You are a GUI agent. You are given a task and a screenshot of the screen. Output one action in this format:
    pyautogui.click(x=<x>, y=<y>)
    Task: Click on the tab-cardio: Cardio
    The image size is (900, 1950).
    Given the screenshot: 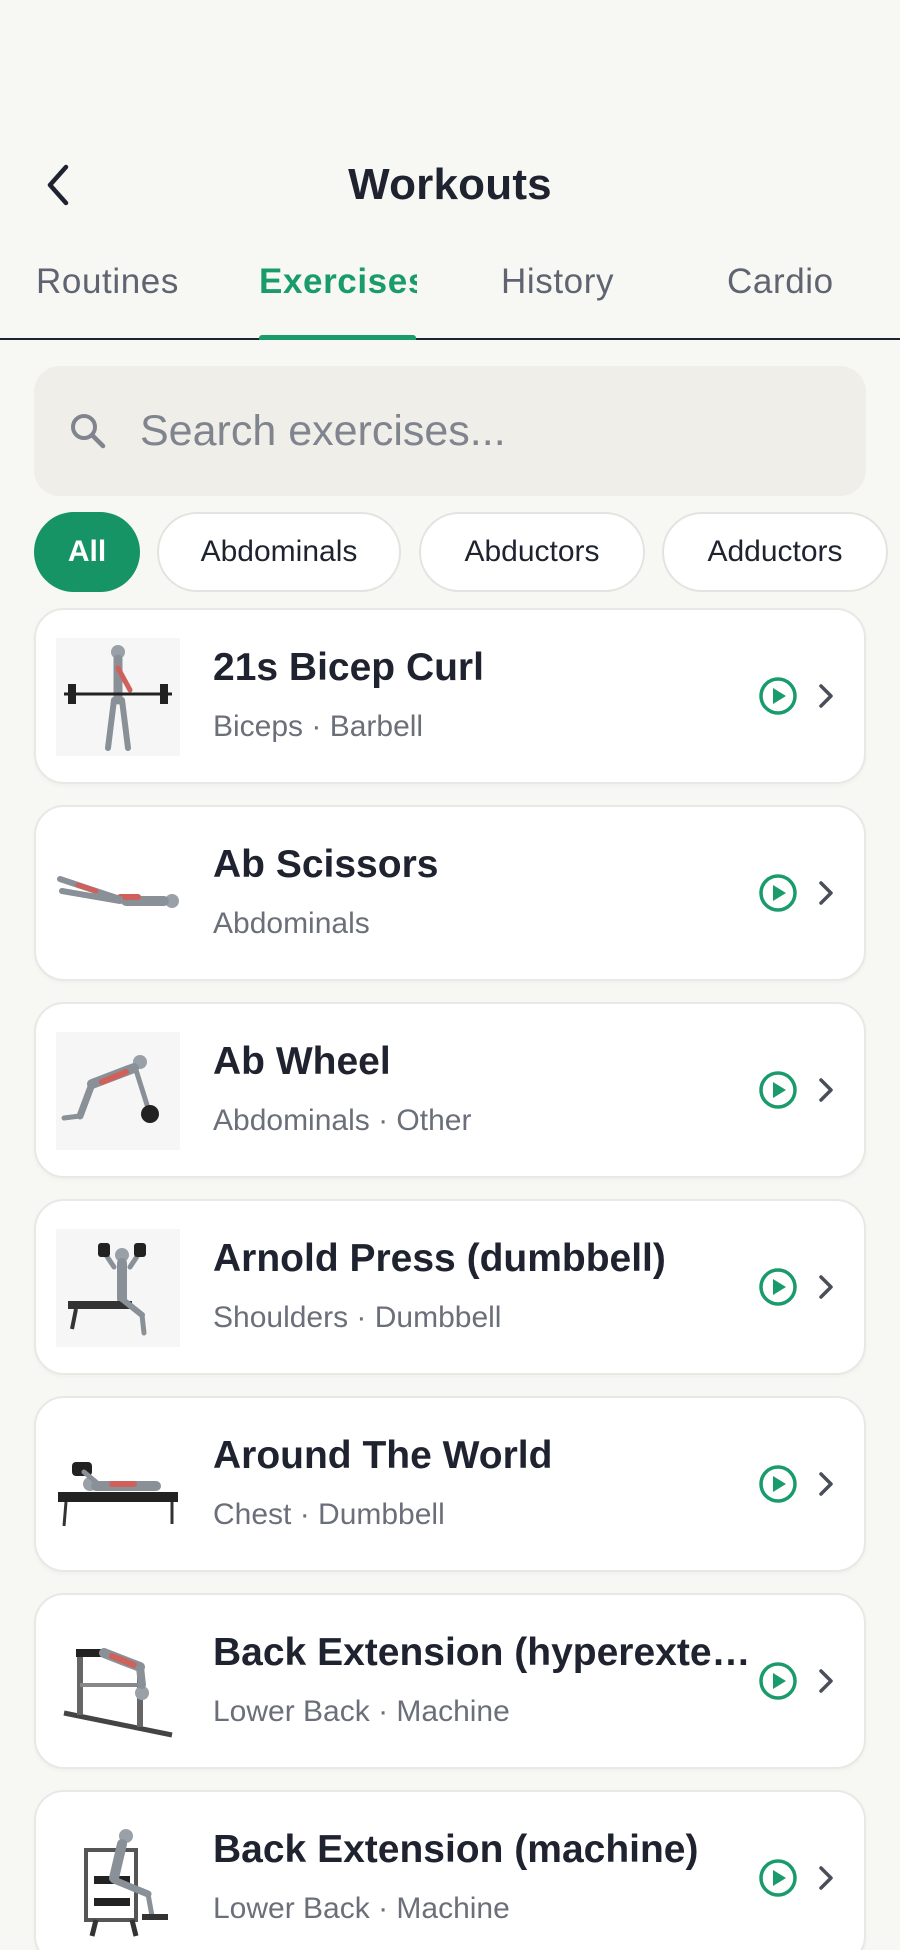 What is the action you would take?
    pyautogui.click(x=780, y=292)
    